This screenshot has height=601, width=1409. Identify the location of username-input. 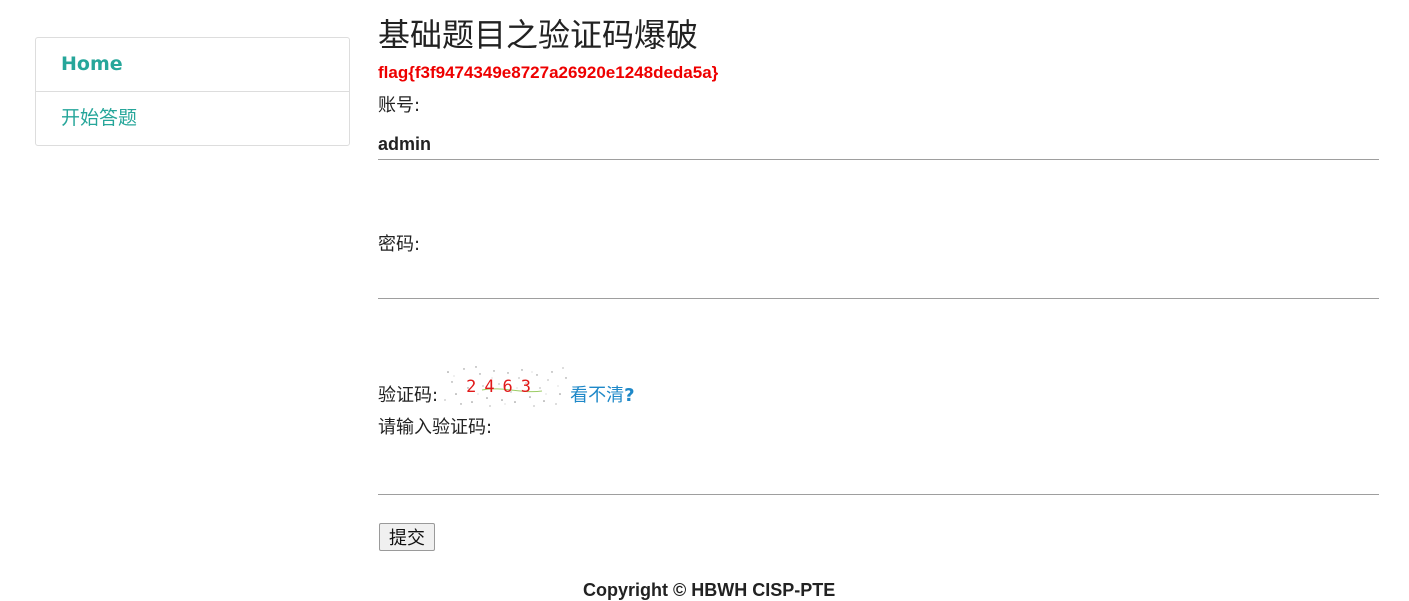
(878, 144).